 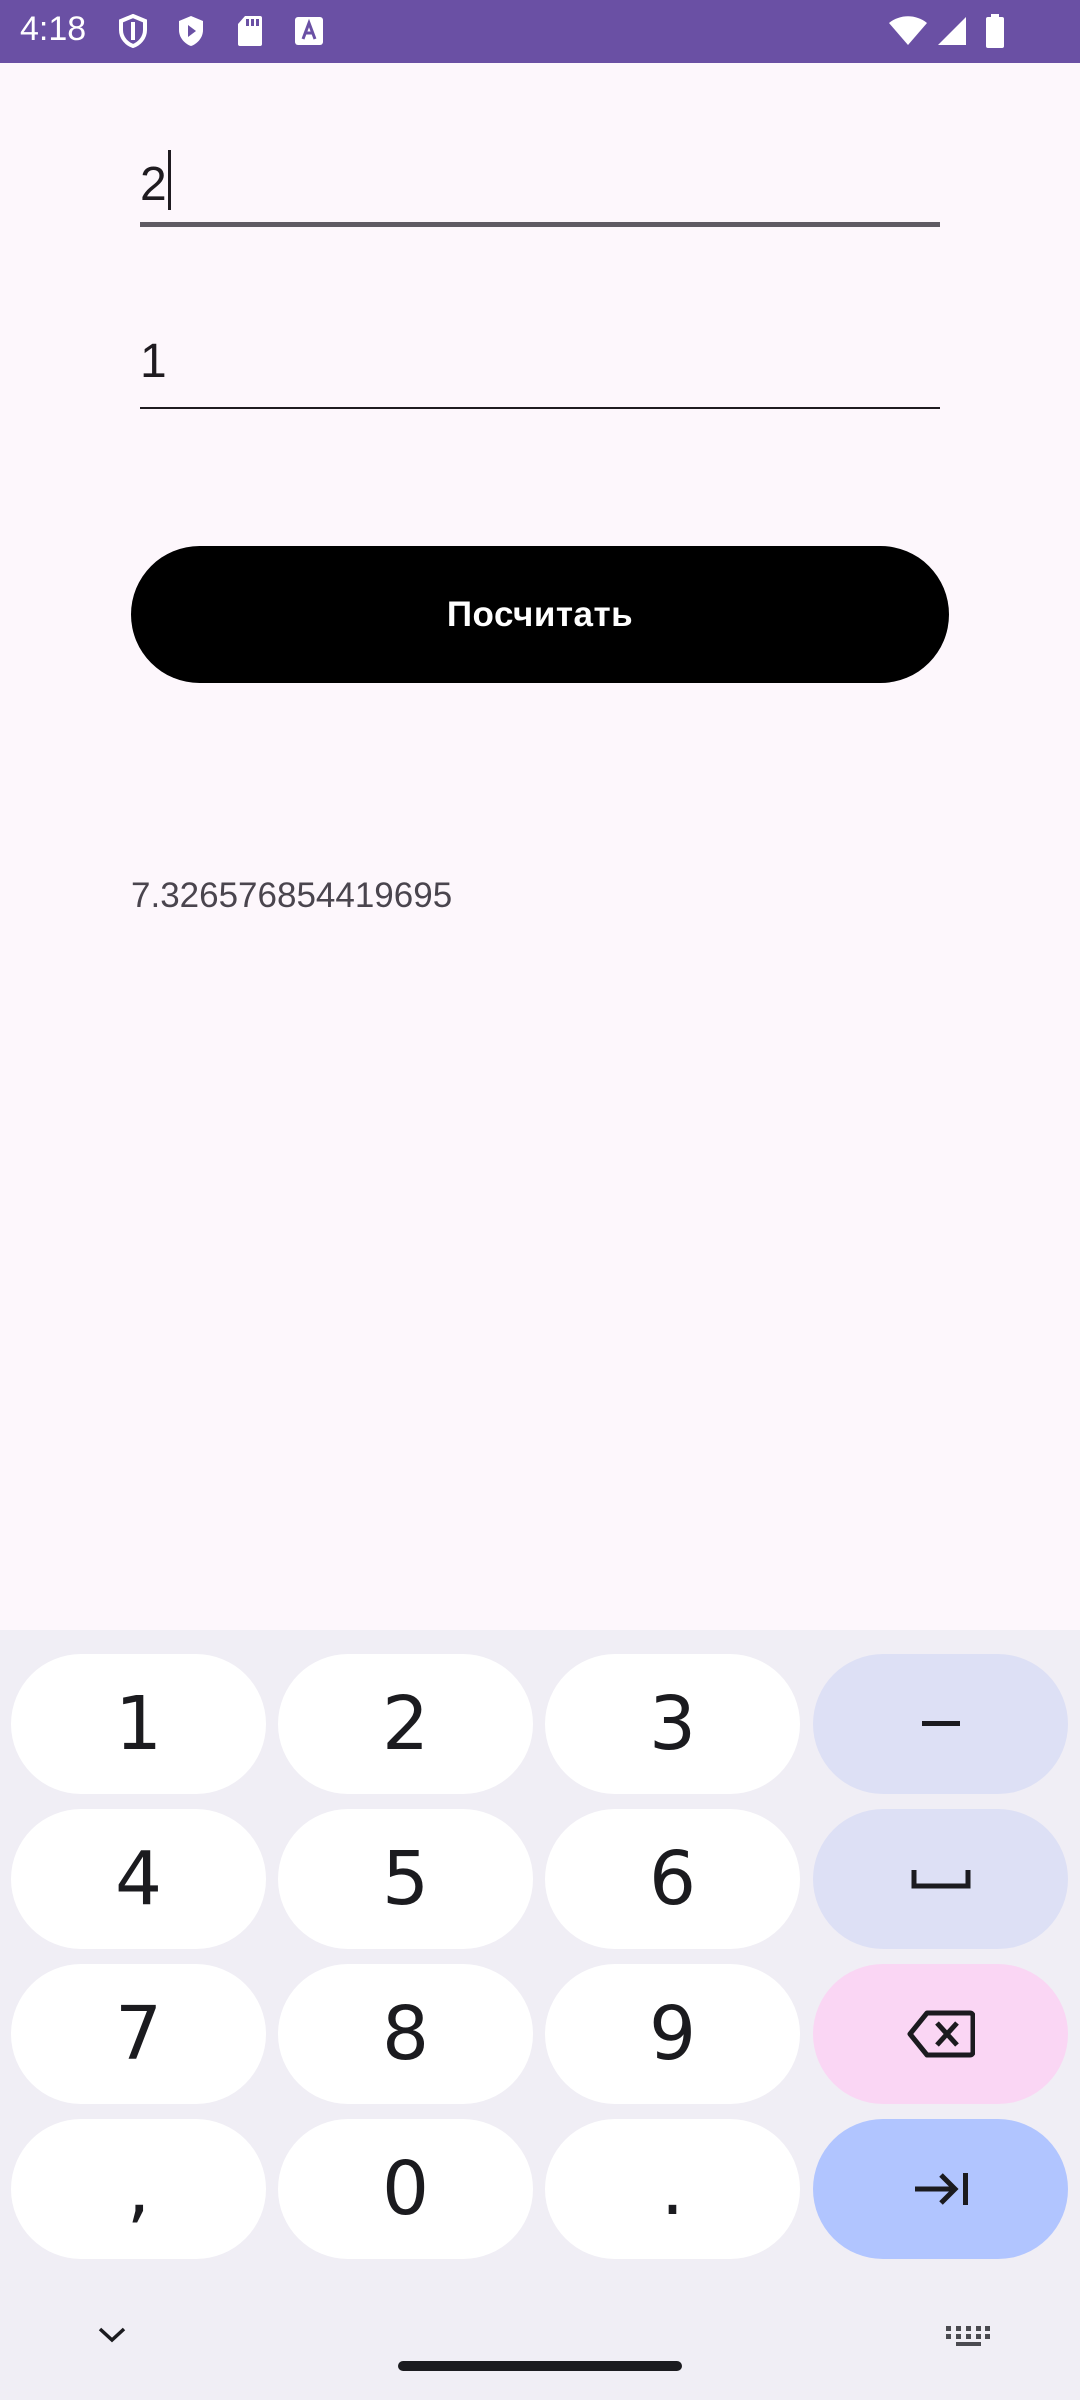 I want to click on status-bar: 4:18, so click(x=540, y=31).